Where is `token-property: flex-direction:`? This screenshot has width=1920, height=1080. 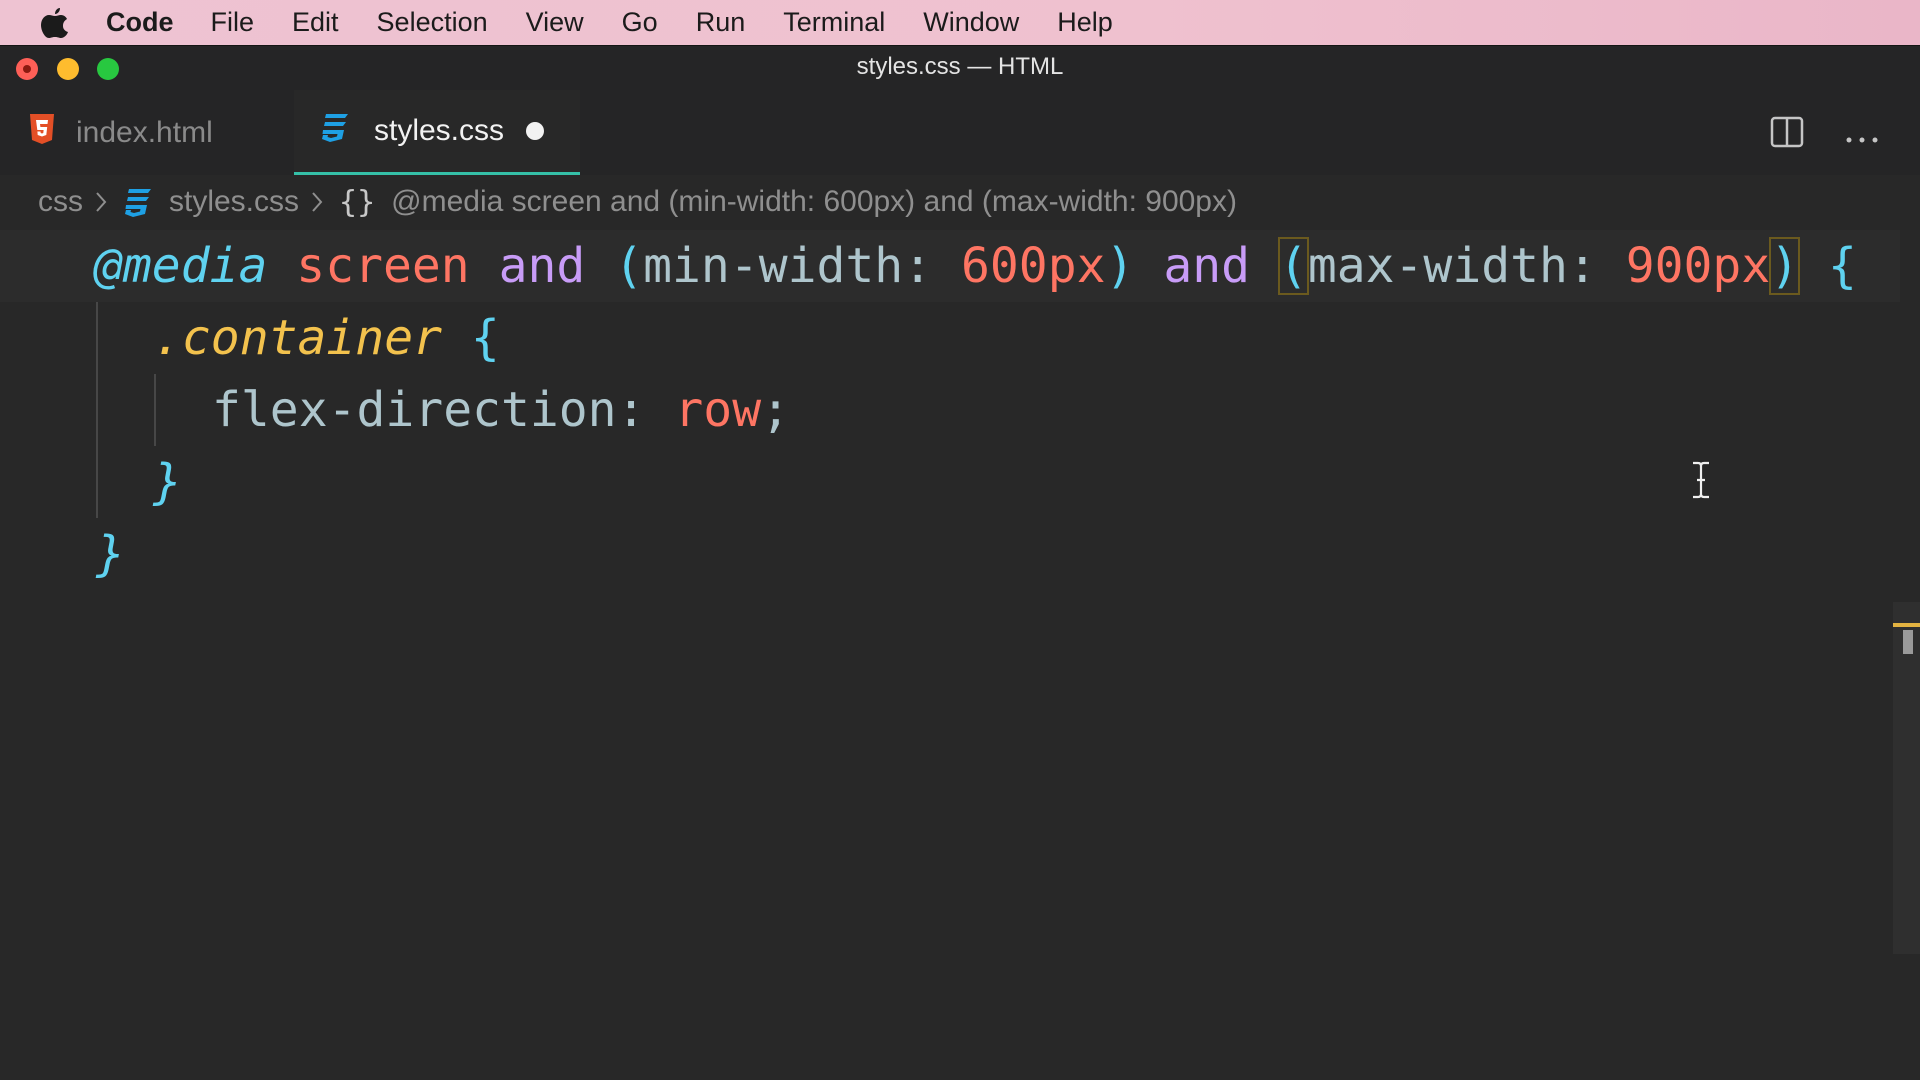
token-property: flex-direction: is located at coordinates (429, 410).